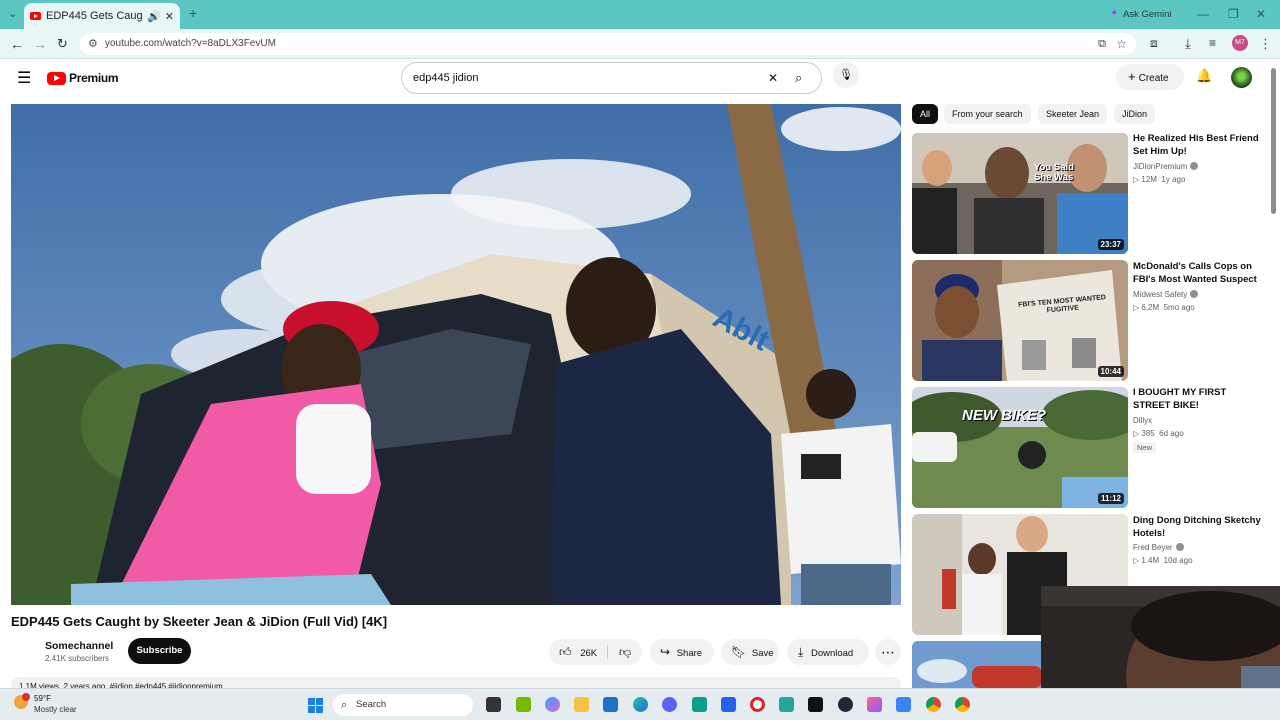 This screenshot has height=720, width=1280. Describe the element at coordinates (1121, 44) in the screenshot. I see `bookmark-star-icon: ☆` at that location.